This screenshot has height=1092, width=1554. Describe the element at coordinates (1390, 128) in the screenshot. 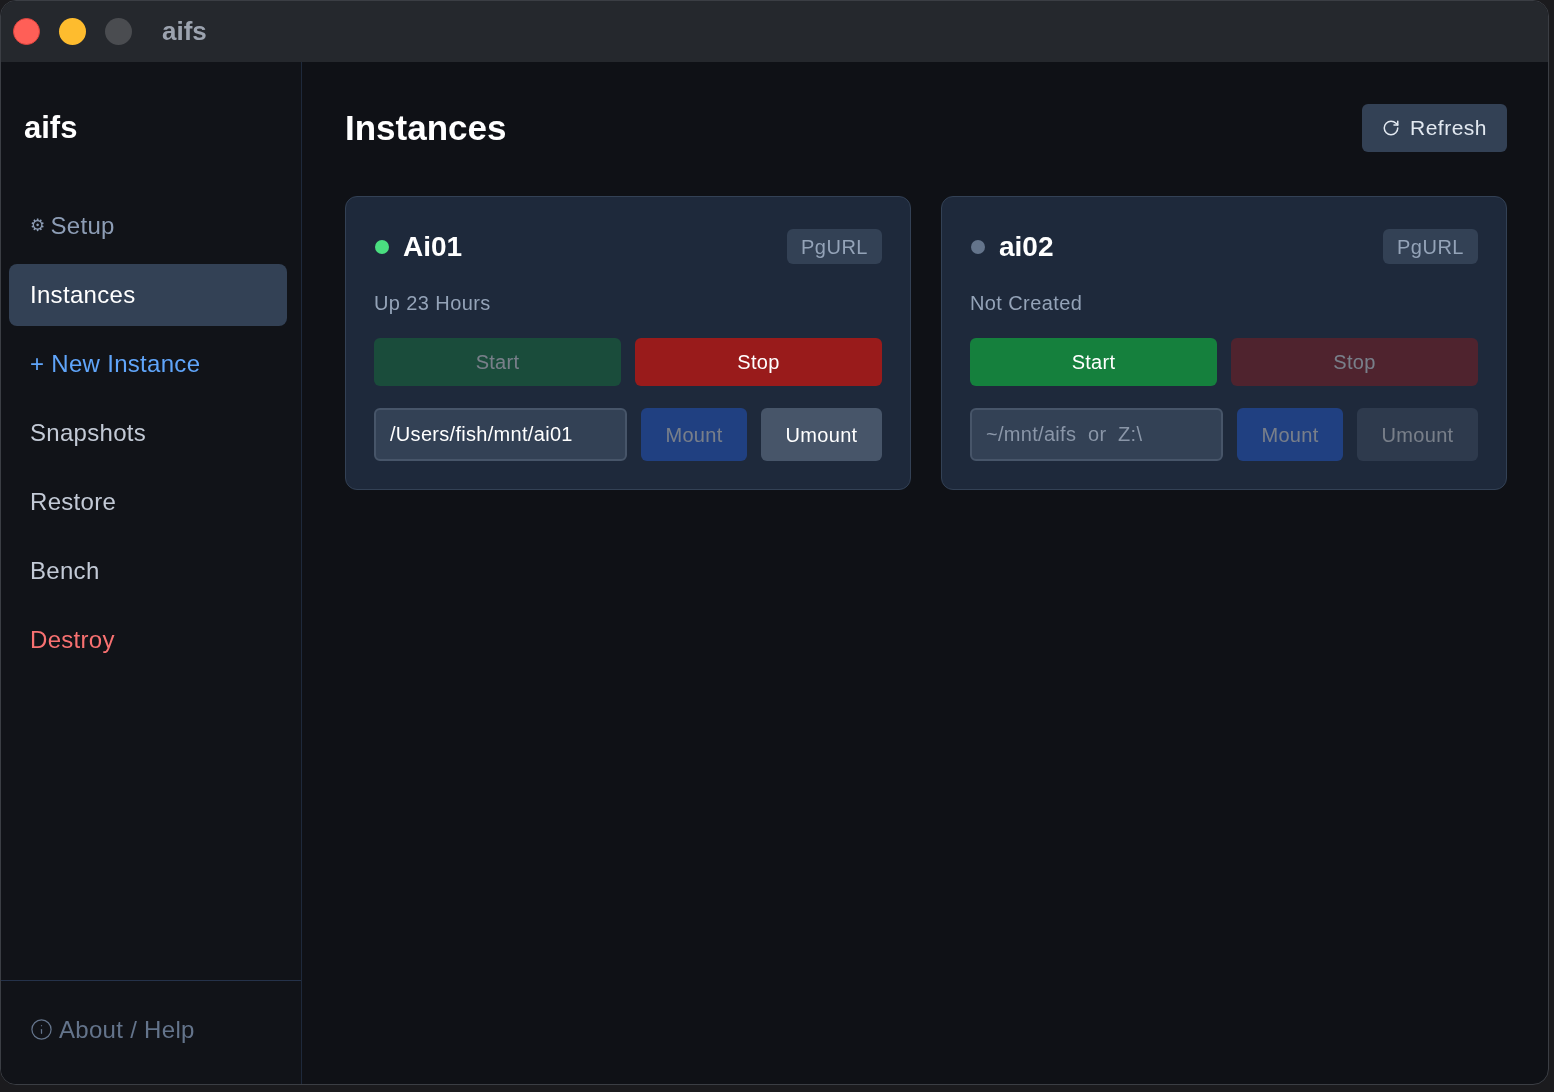

I see `refresh-icon` at that location.